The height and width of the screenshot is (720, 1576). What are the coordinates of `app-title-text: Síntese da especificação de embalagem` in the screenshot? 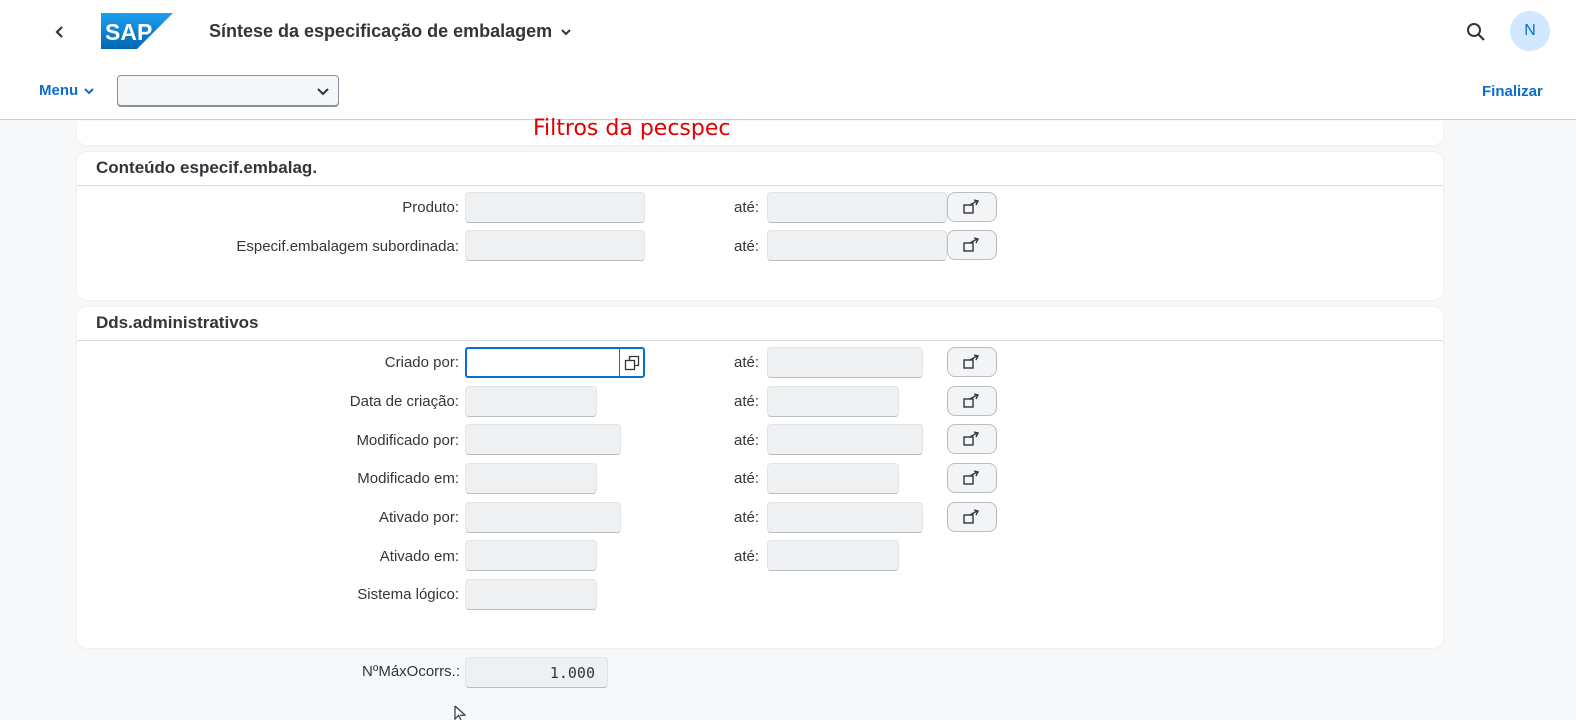 It's located at (381, 31).